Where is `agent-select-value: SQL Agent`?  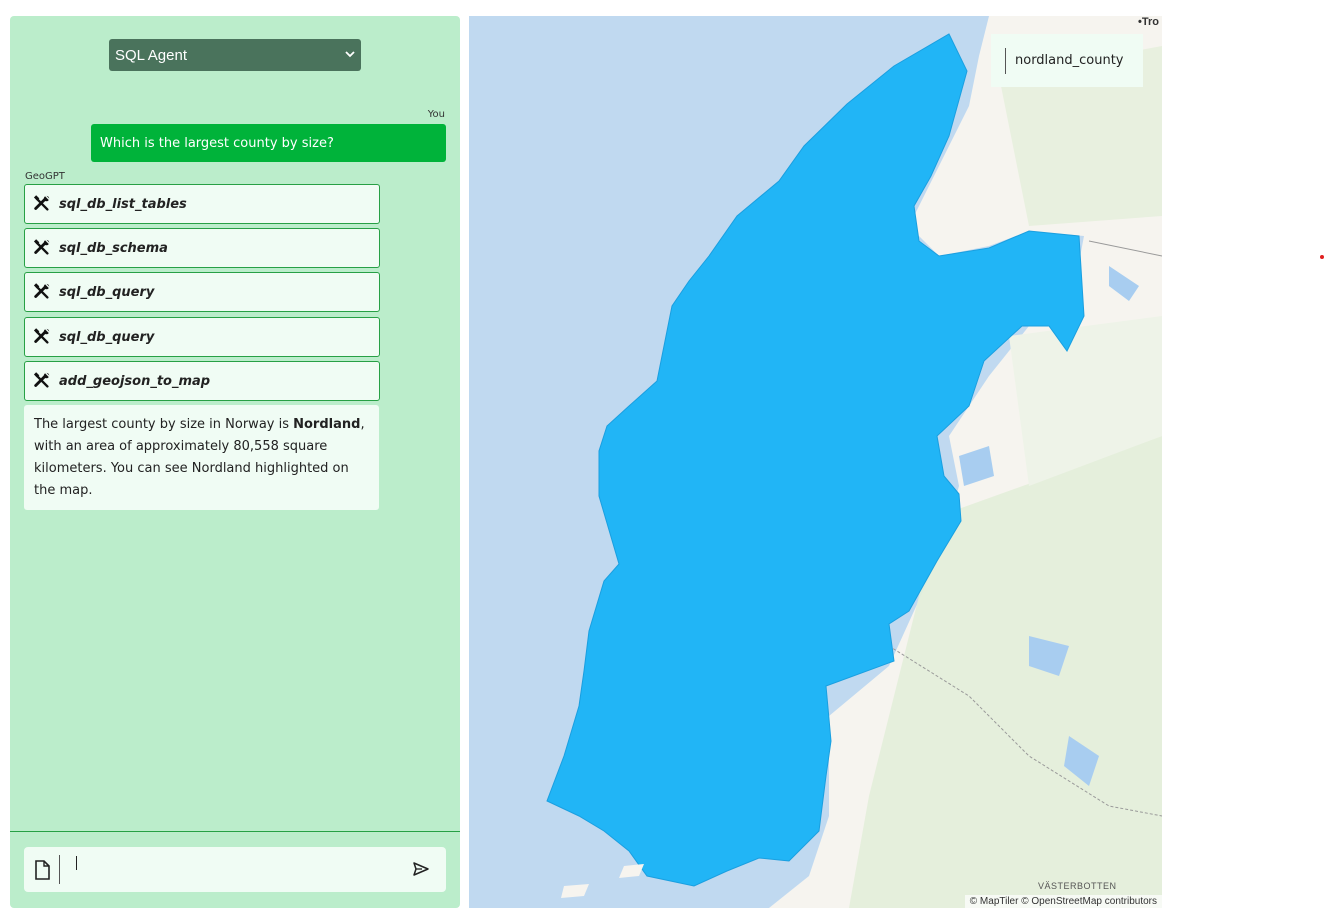
agent-select-value: SQL Agent is located at coordinates (151, 55).